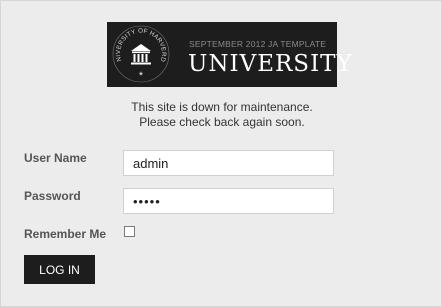 The width and height of the screenshot is (442, 307). I want to click on password-label: Password, so click(52, 196).